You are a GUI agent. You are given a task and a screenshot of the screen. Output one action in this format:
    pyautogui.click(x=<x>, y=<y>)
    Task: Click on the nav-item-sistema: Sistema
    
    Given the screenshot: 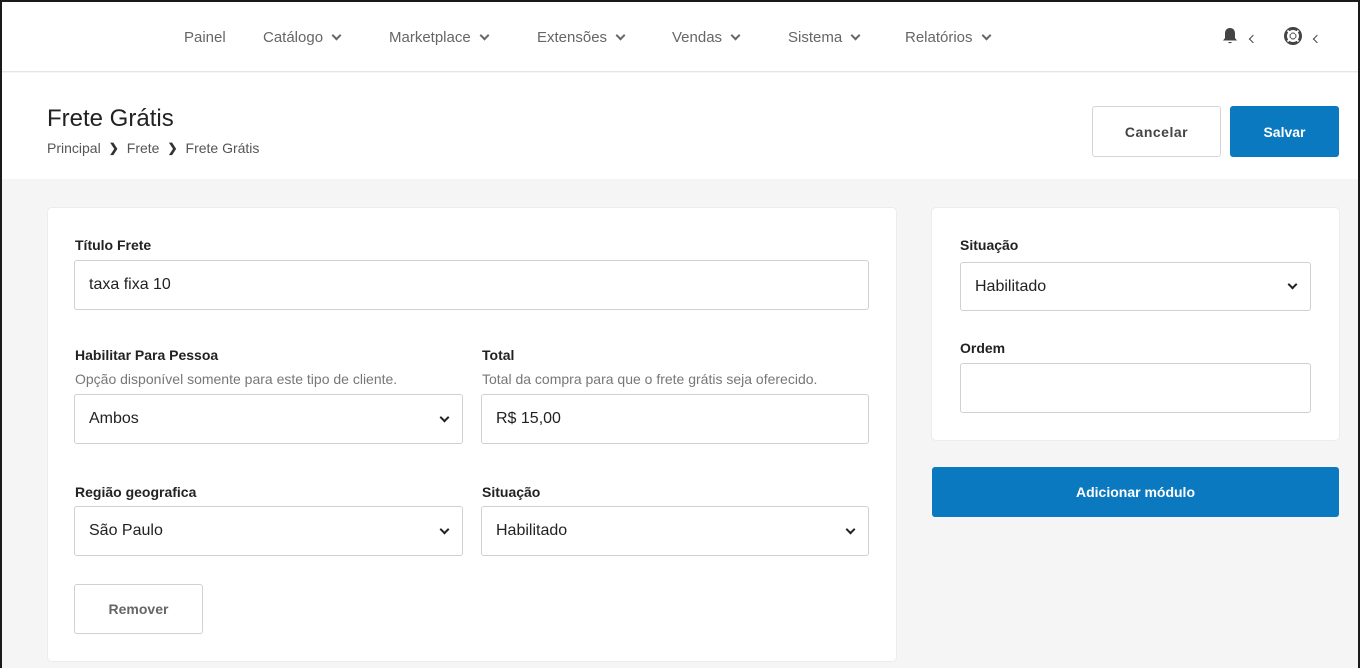 What is the action you would take?
    pyautogui.click(x=824, y=37)
    